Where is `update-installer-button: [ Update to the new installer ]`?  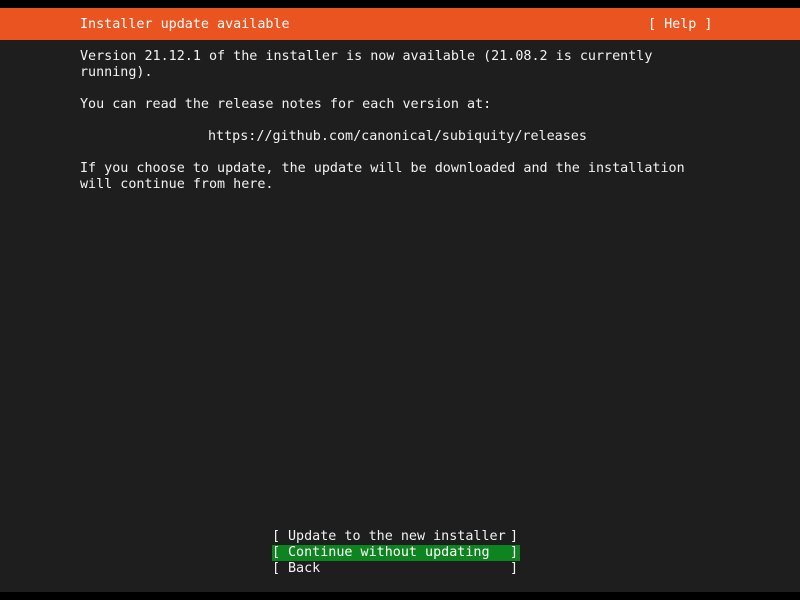 update-installer-button: [ Update to the new installer ] is located at coordinates (396, 537).